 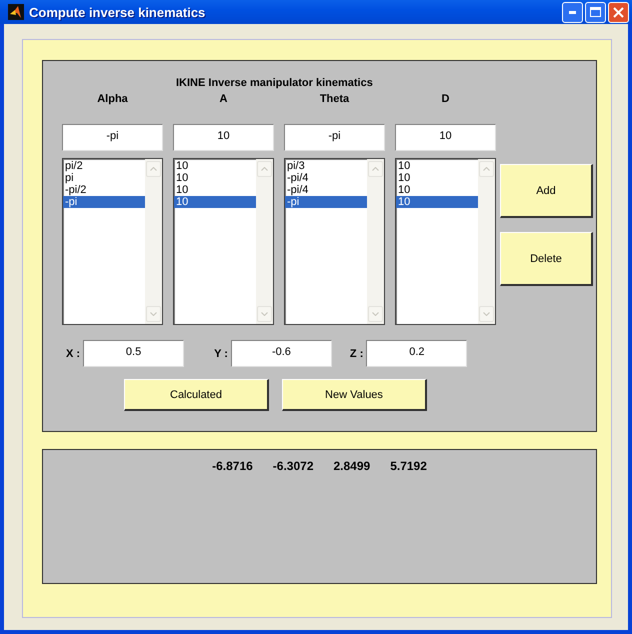 I want to click on window-title: Compute inverse kinematics, so click(x=117, y=12).